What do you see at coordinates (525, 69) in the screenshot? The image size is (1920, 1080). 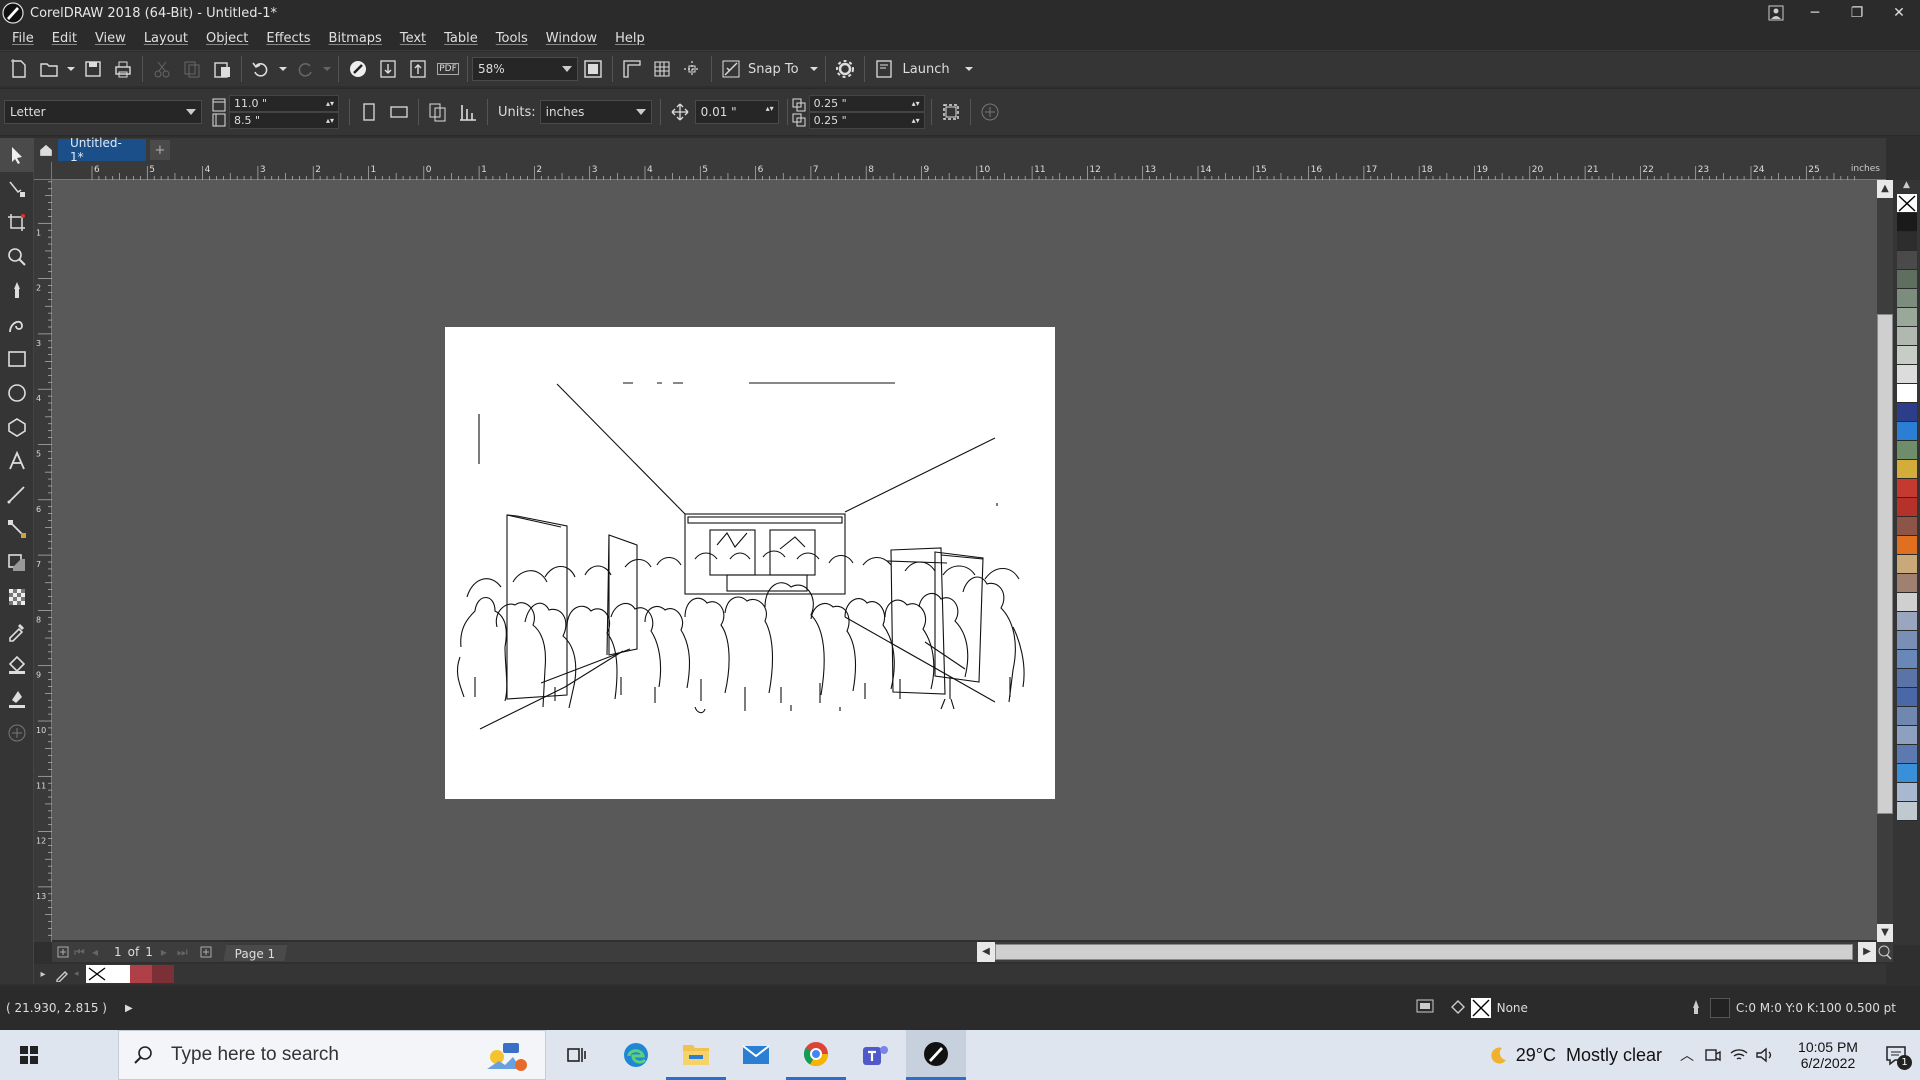 I see `zoom-level-combo: 58%` at bounding box center [525, 69].